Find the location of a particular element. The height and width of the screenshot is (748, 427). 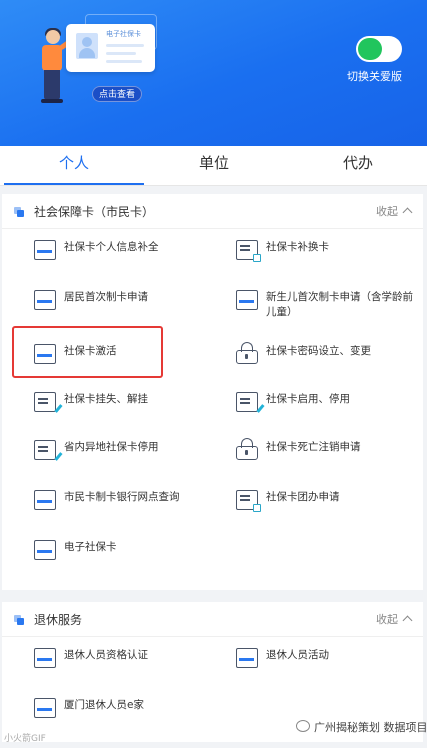

service-item: 社保卡挂失、解挂 is located at coordinates (119, 412).